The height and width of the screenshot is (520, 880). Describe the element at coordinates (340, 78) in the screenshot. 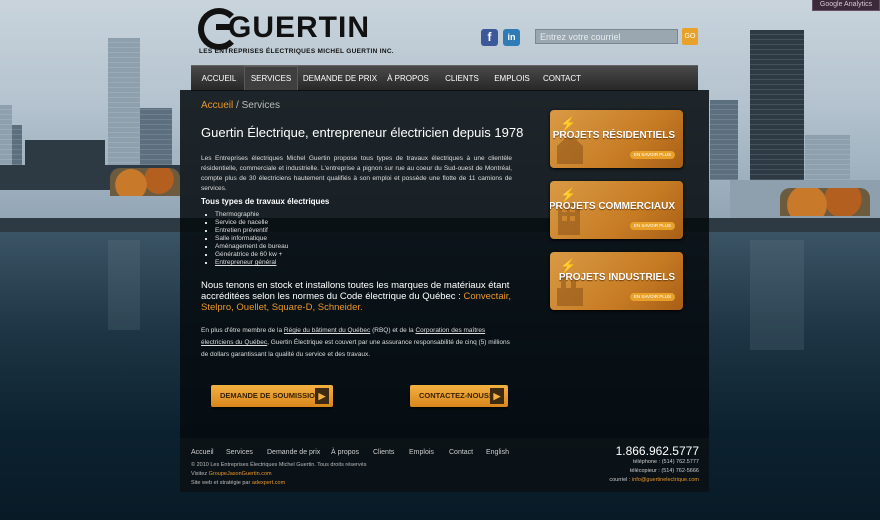

I see `nav-demande-de-prix: DEMANDE DE PRIX` at that location.